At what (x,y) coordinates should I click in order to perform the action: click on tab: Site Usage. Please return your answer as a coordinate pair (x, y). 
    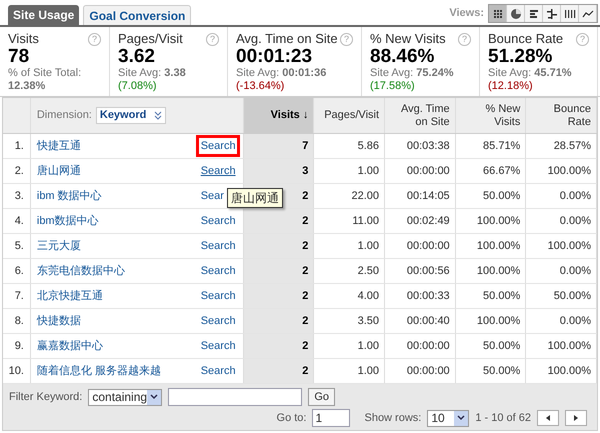
    Looking at the image, I should click on (44, 15).